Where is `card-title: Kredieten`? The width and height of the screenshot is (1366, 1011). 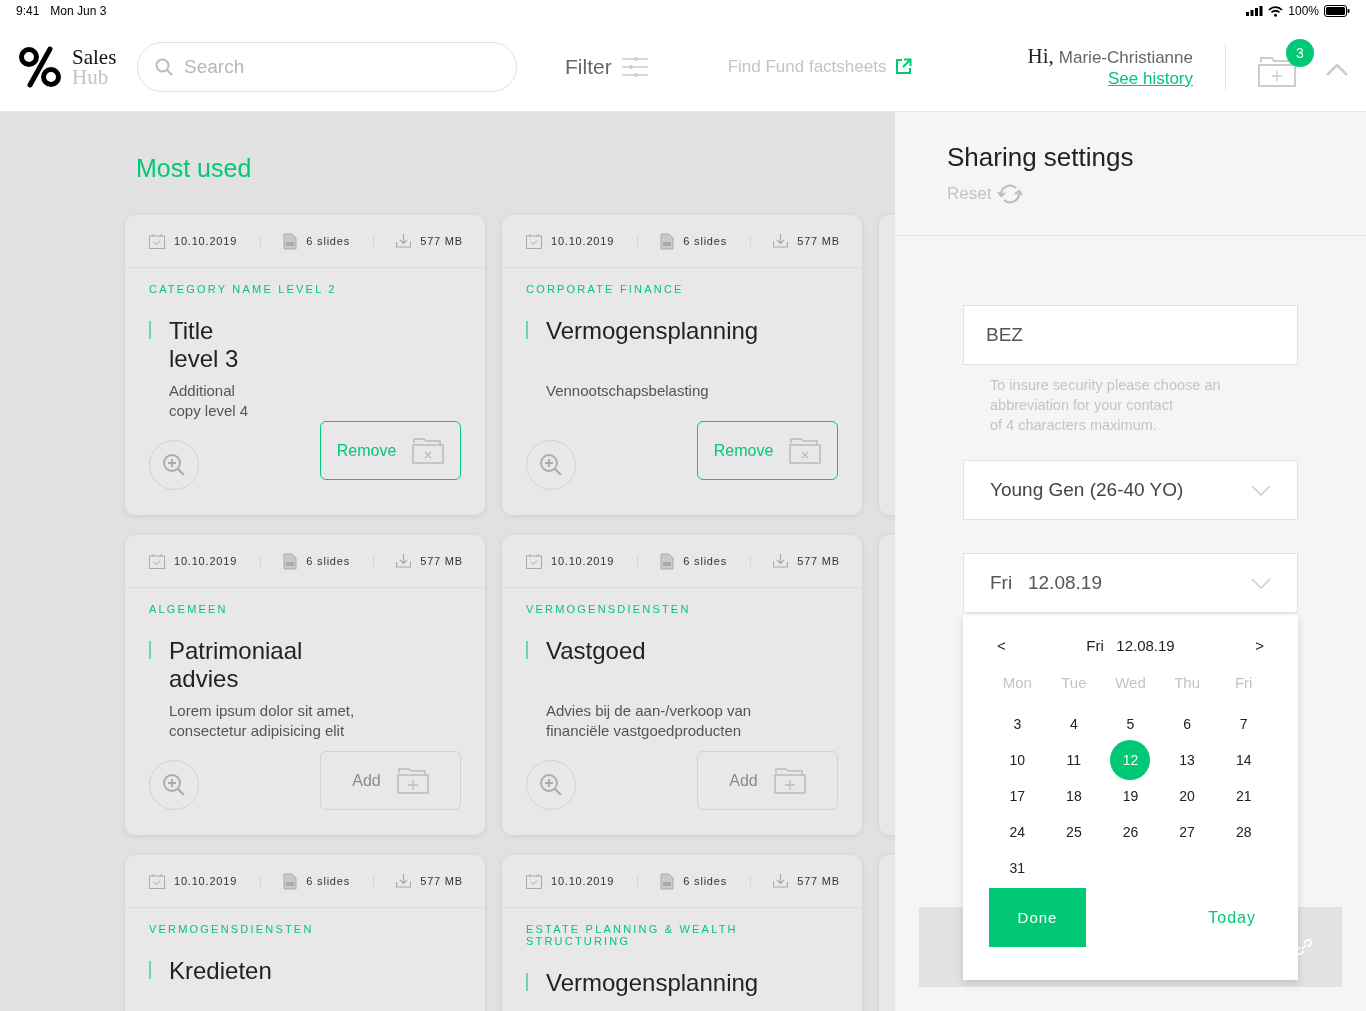 card-title: Kredieten is located at coordinates (220, 971).